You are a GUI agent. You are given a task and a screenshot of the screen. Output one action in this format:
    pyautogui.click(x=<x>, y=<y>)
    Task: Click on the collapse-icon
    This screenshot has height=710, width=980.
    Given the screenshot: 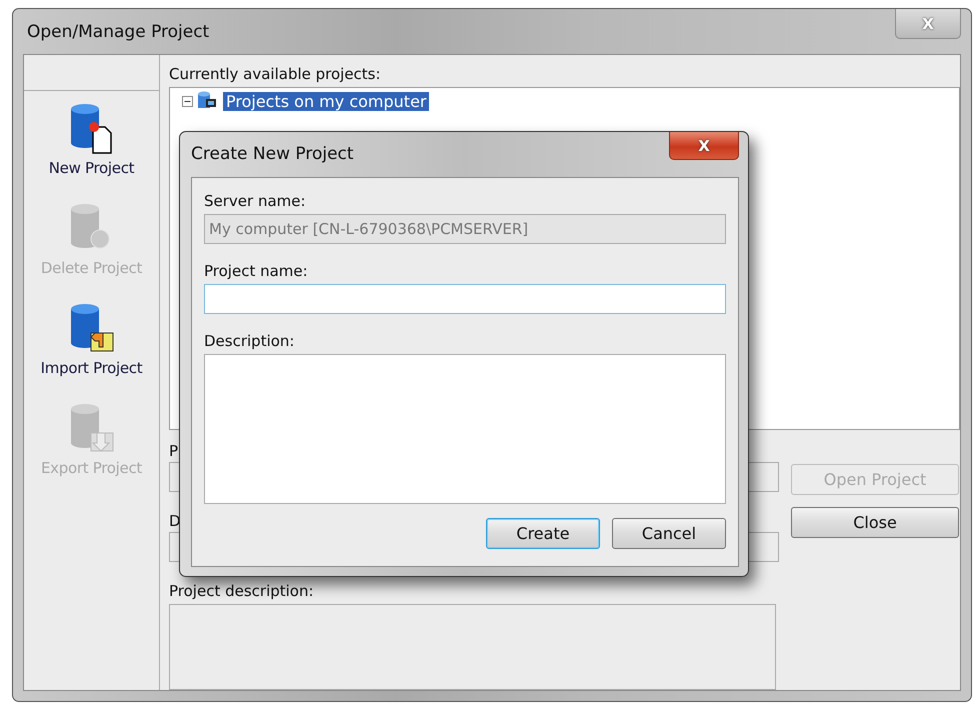 What is the action you would take?
    pyautogui.click(x=187, y=101)
    